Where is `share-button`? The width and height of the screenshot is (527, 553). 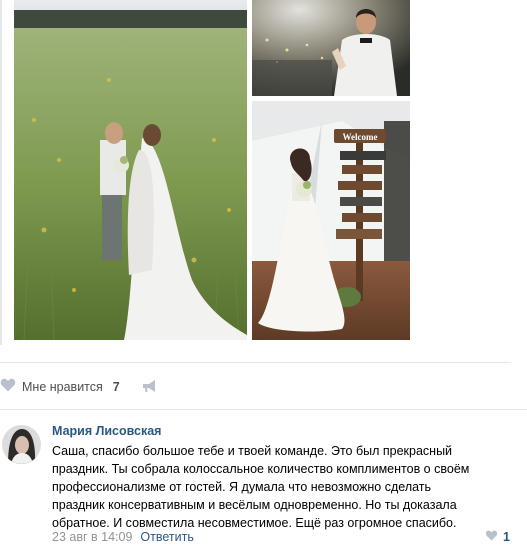 share-button is located at coordinates (149, 388).